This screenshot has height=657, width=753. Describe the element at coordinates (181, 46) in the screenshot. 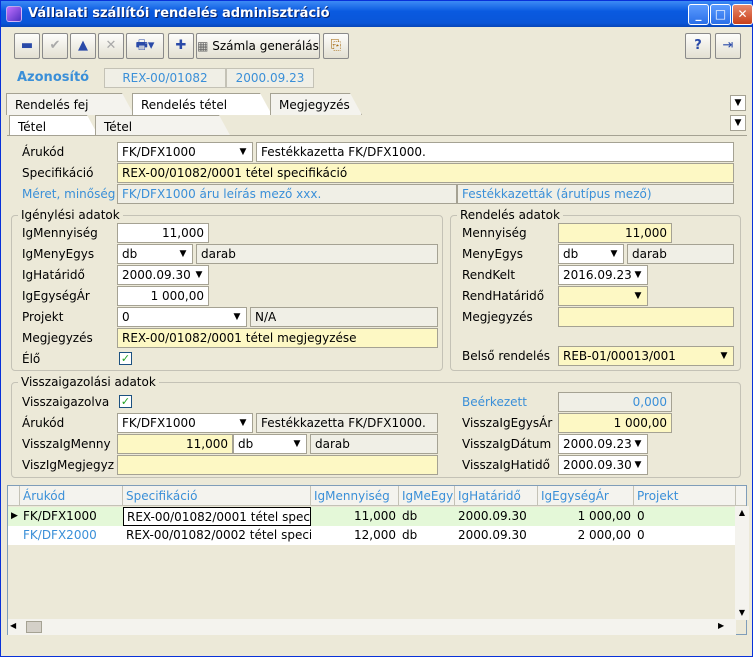

I see `add-button: ✚` at that location.